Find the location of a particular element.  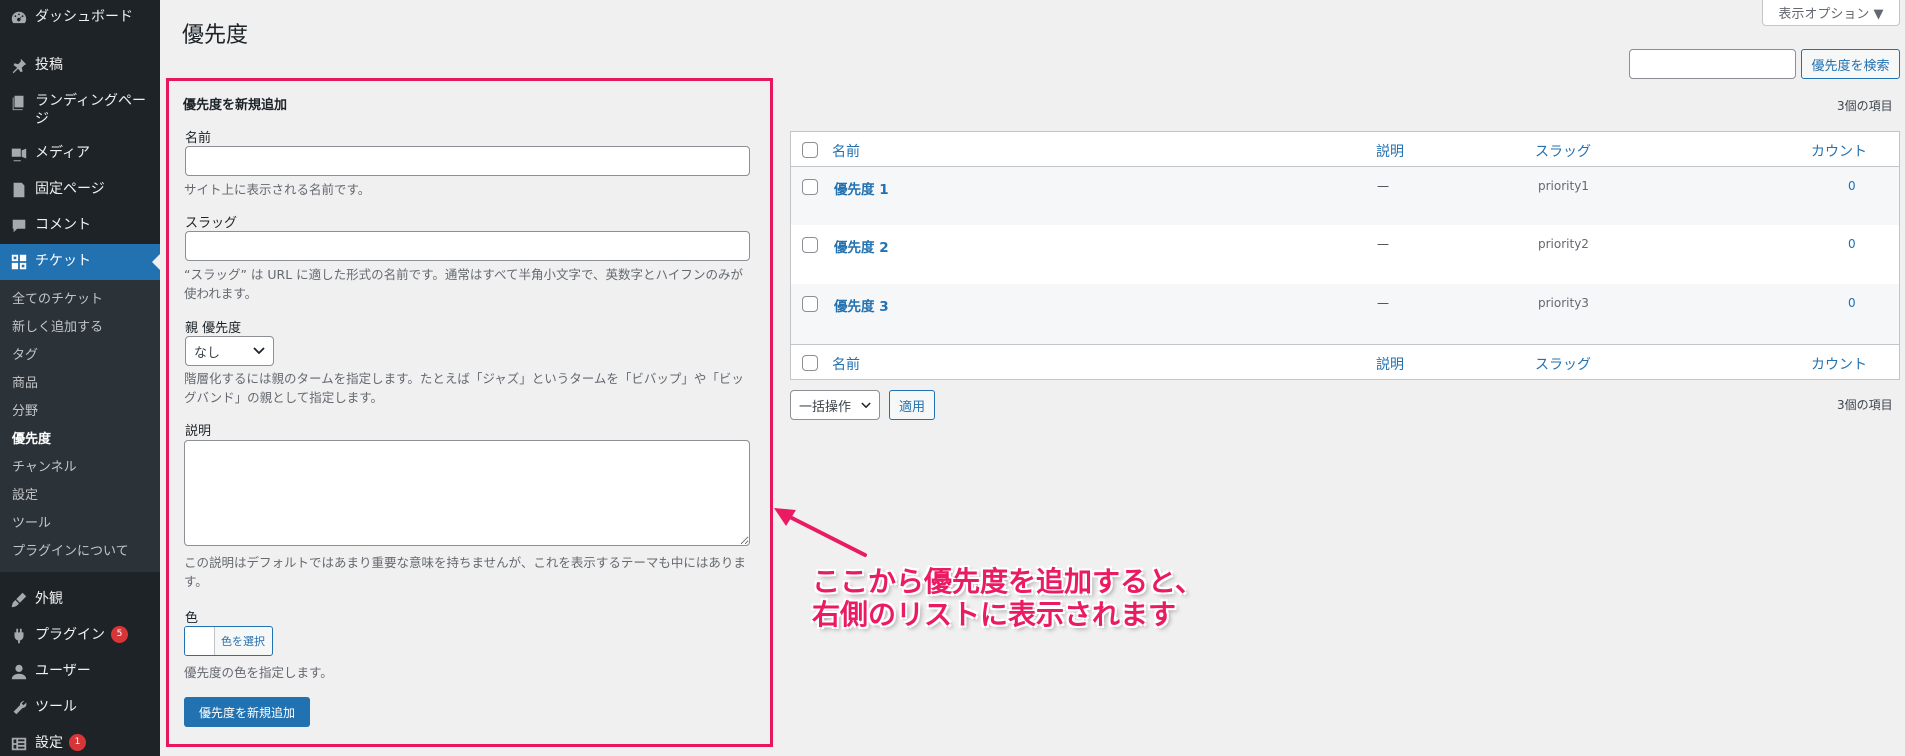

pin-icon is located at coordinates (19, 66).